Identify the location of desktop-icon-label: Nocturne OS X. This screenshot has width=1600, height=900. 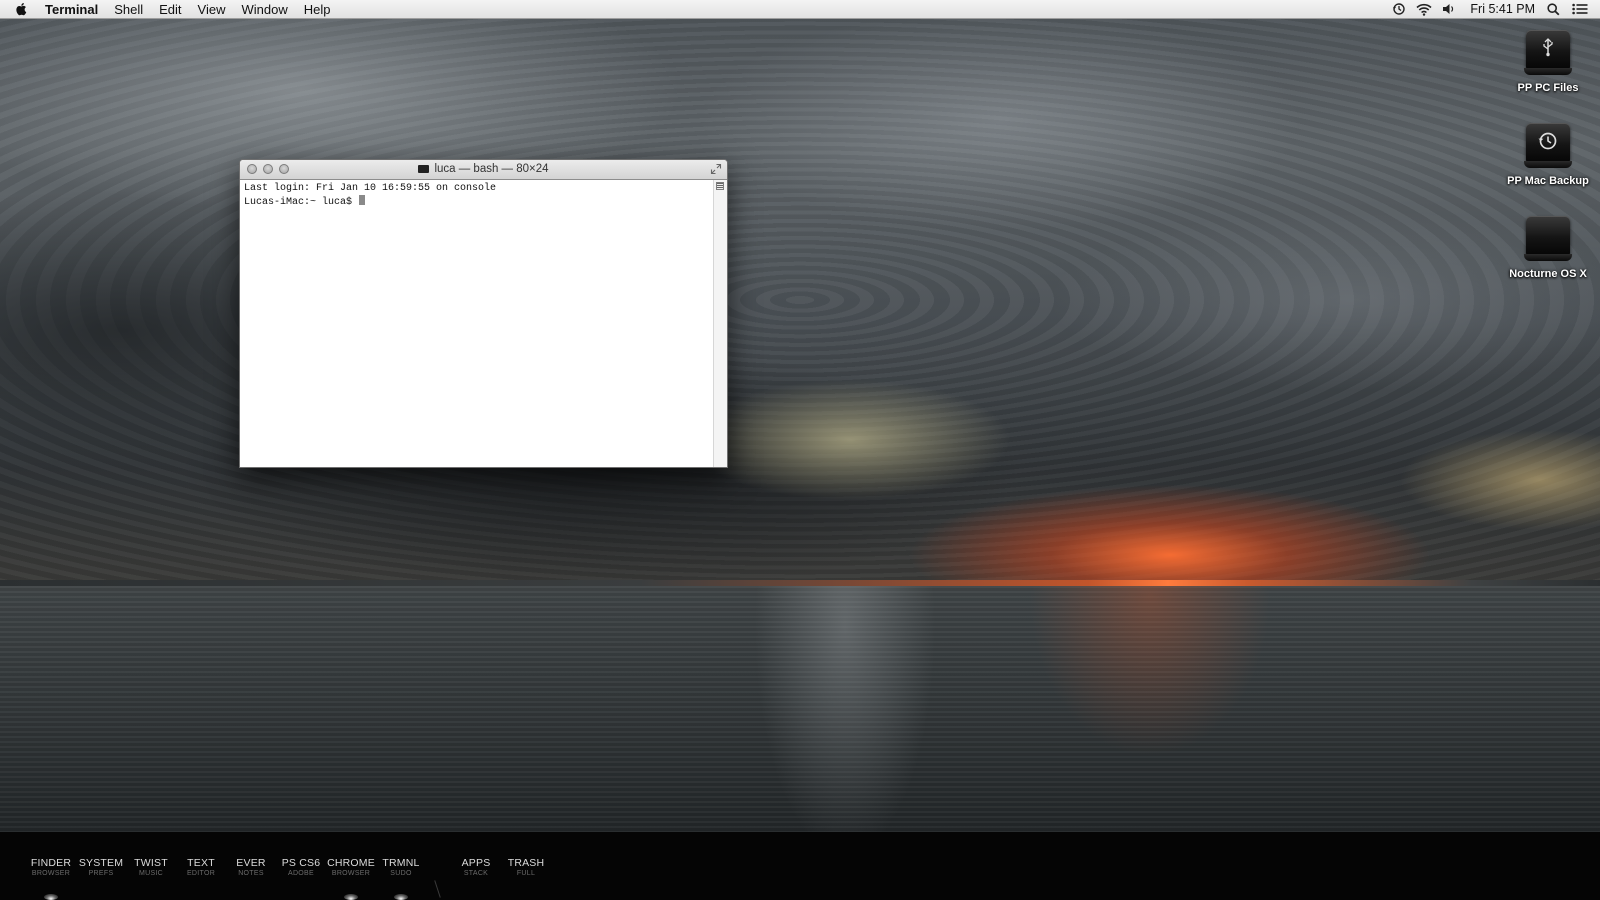
(1548, 274).